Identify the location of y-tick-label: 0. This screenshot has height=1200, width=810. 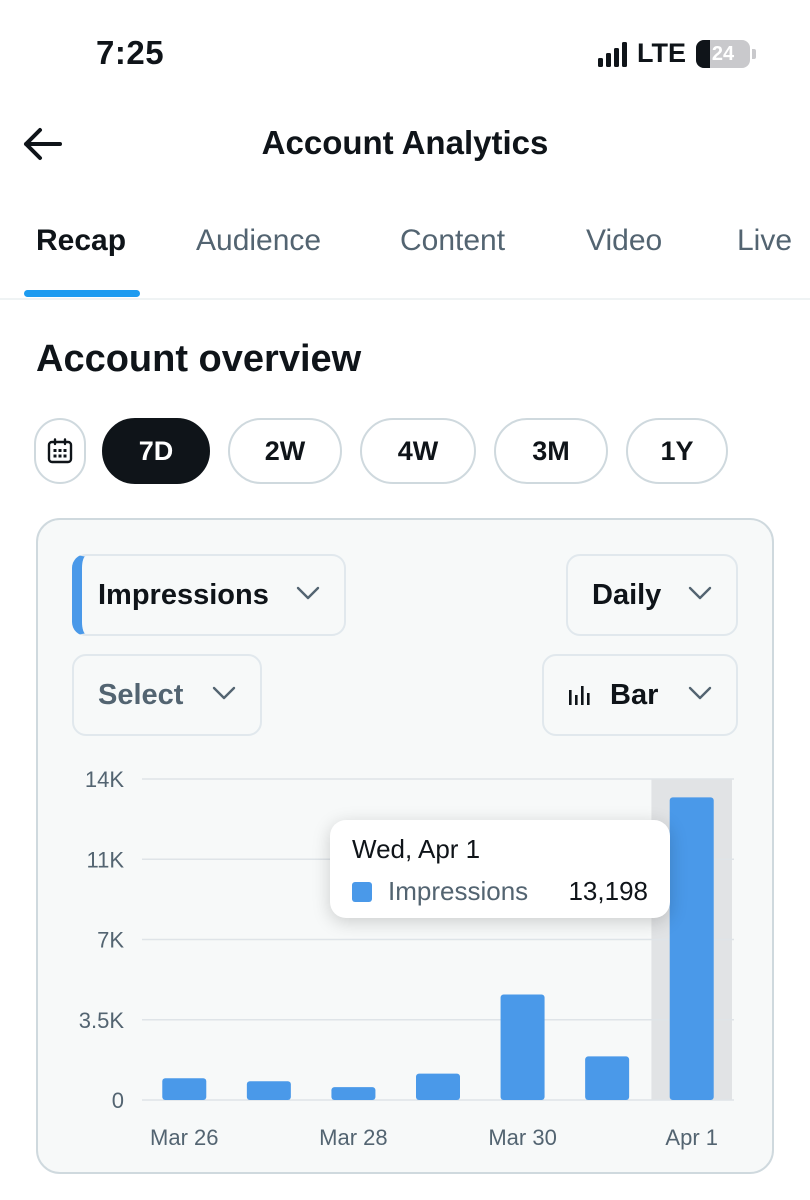
(118, 1100).